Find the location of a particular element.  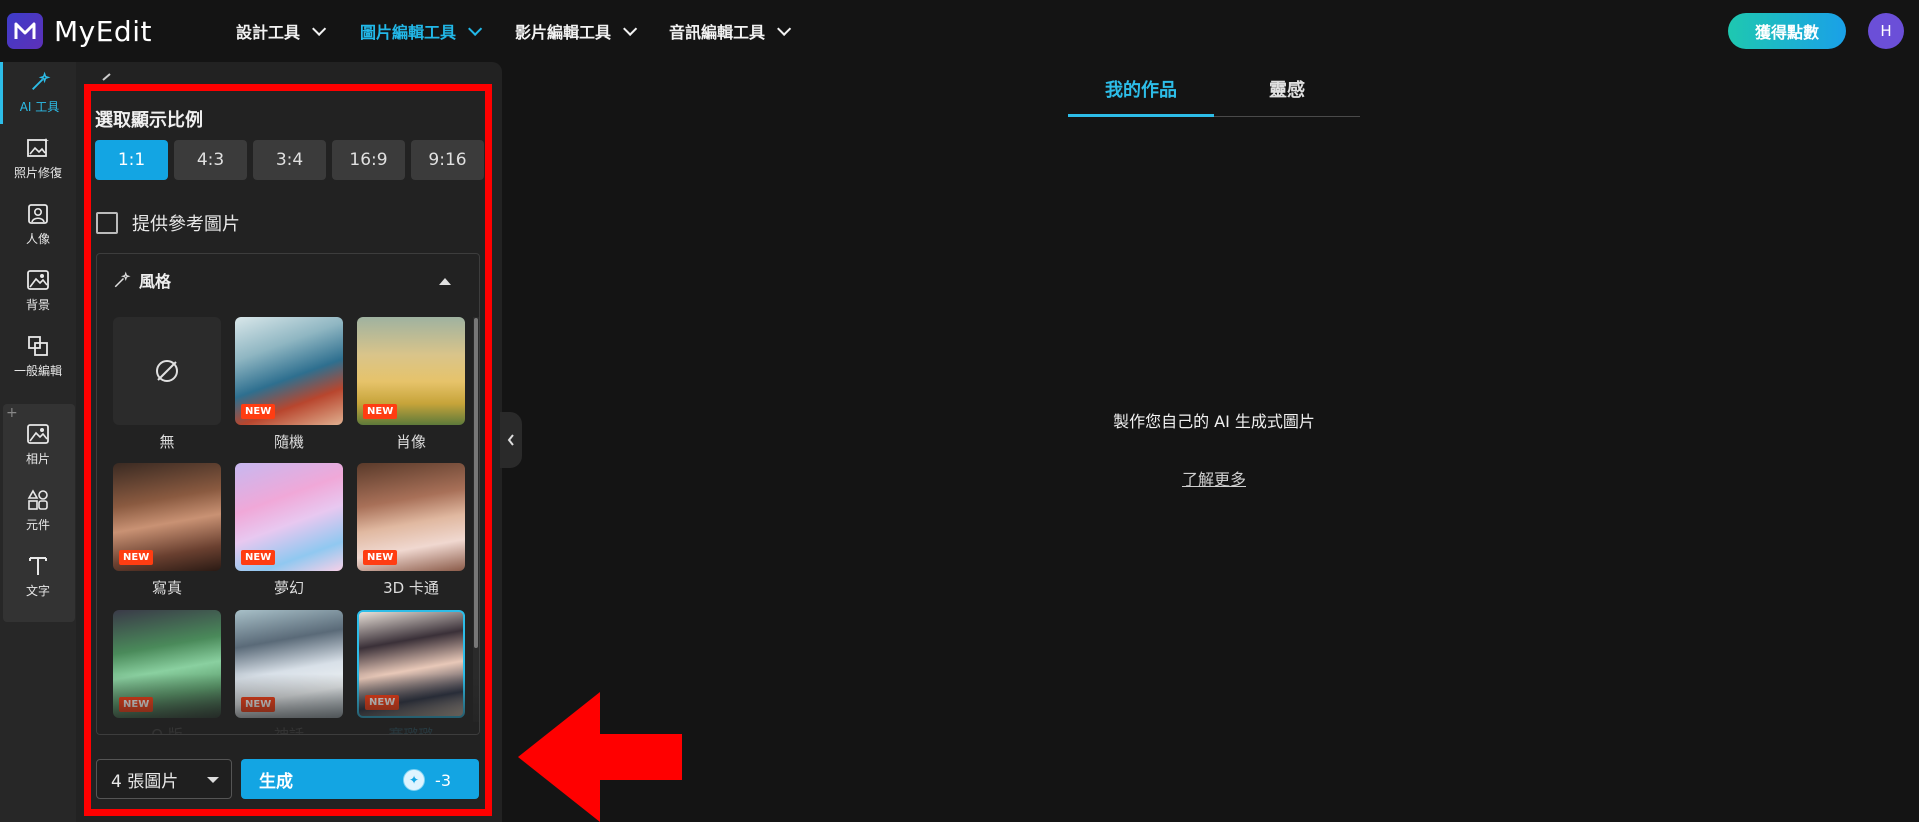

logo-icon is located at coordinates (25, 31).